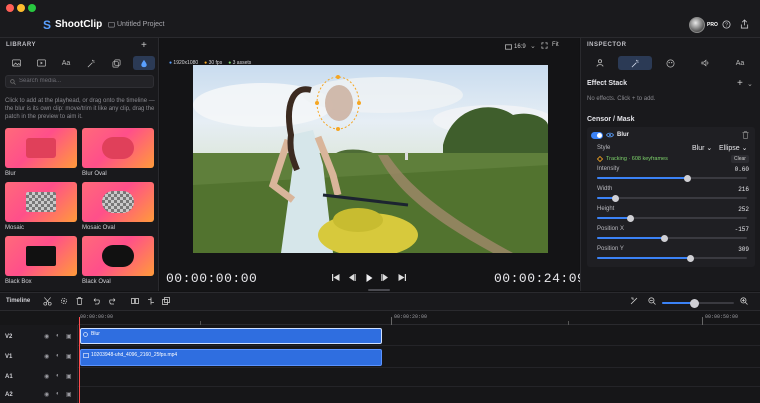 This screenshot has height=403, width=760. Describe the element at coordinates (742, 229) in the screenshot. I see `property-value: -157` at that location.